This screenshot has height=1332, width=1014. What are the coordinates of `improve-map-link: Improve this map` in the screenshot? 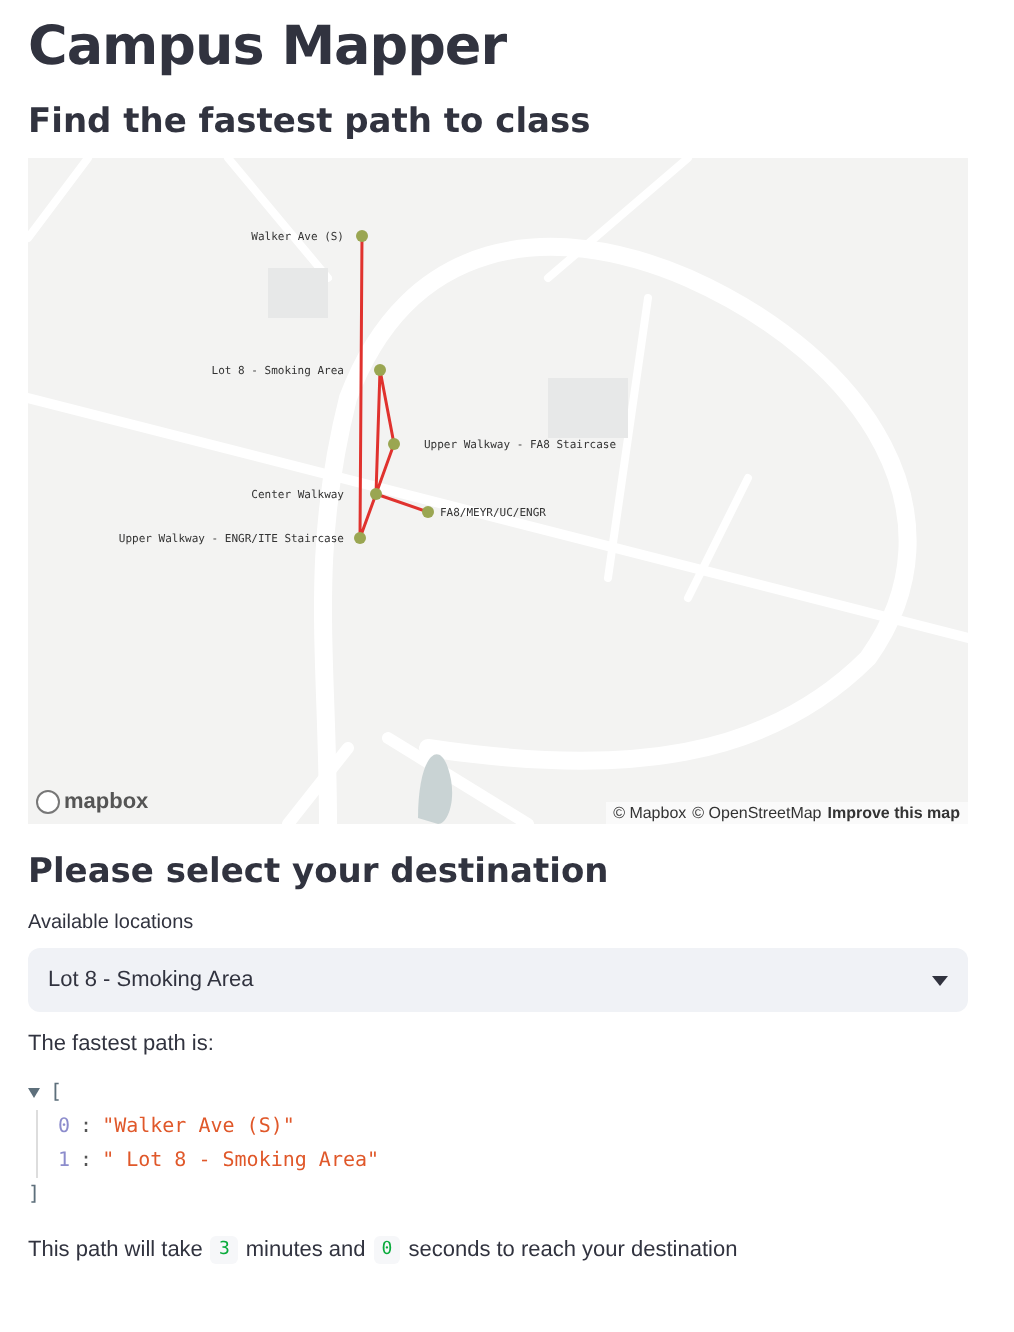 It's located at (893, 813).